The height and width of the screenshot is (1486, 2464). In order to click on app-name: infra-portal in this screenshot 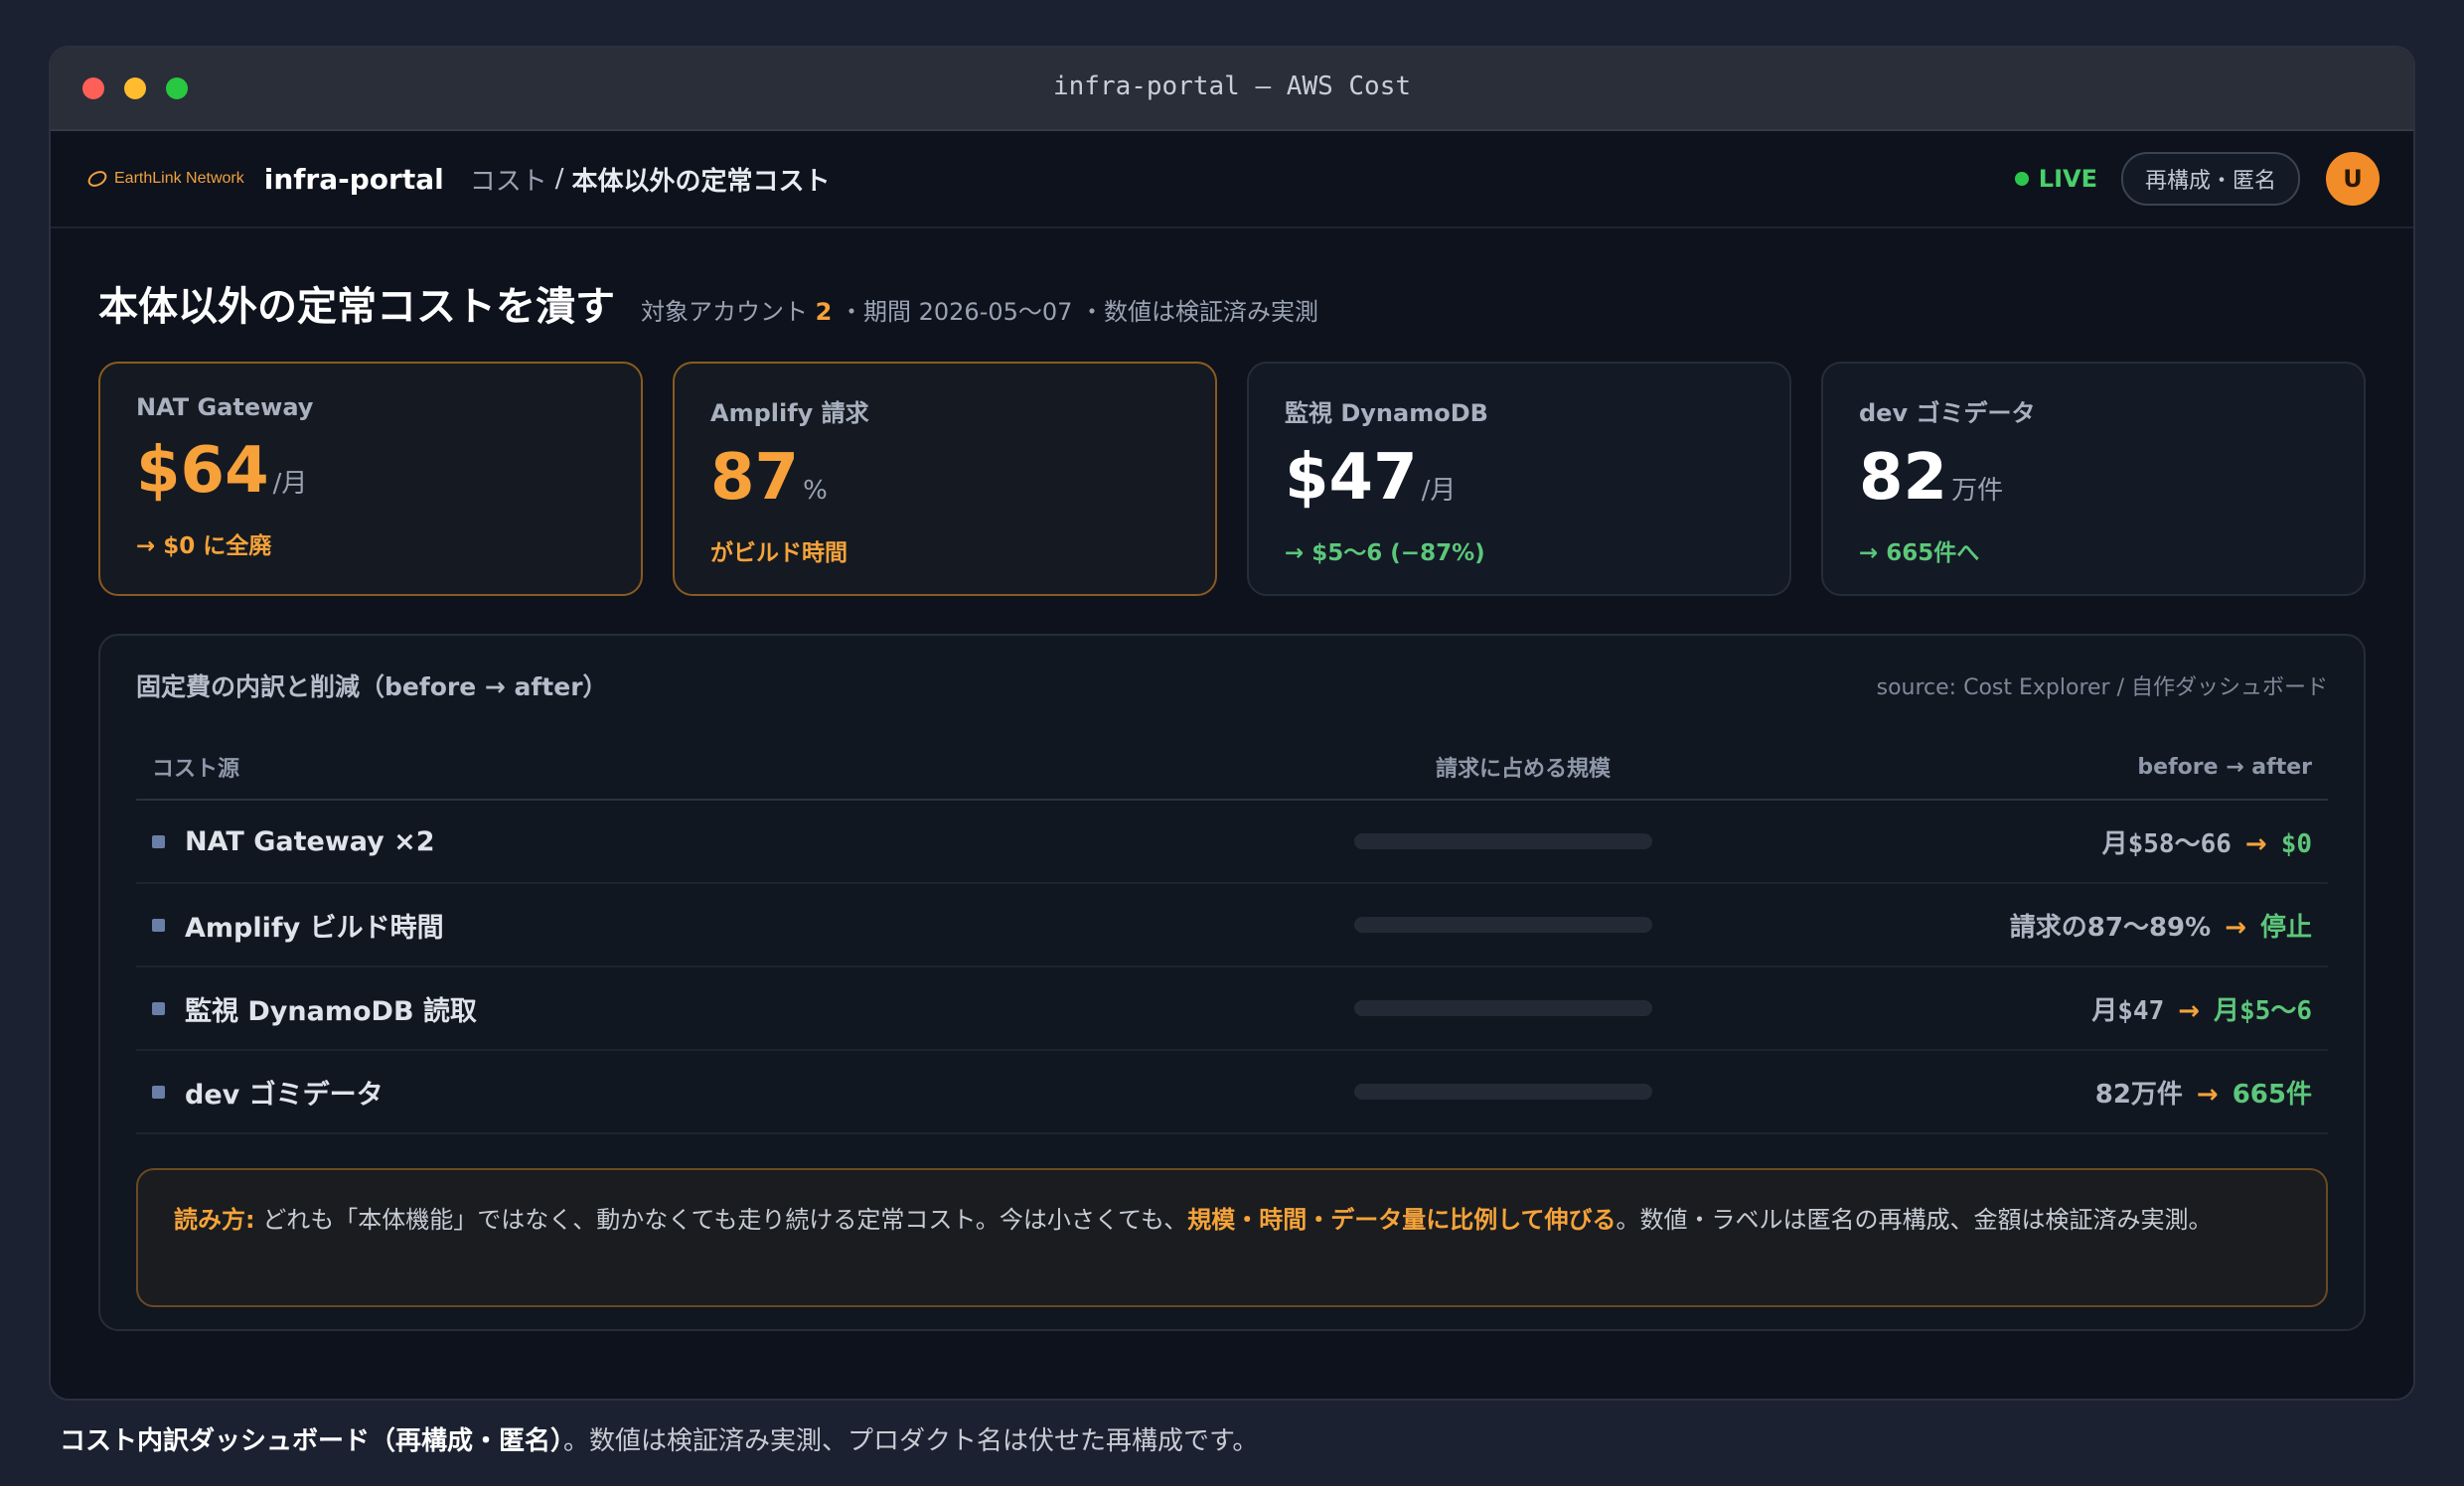, I will do `click(354, 179)`.